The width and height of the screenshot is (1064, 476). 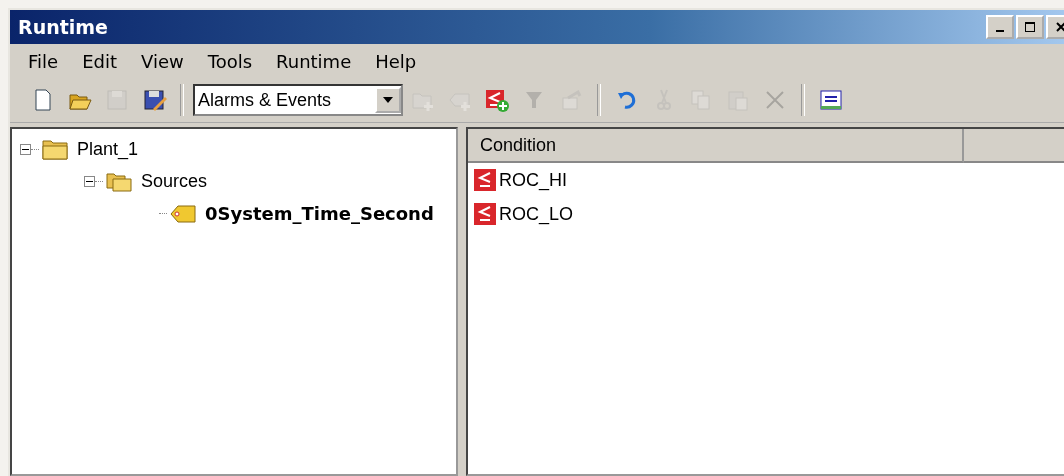 What do you see at coordinates (1000, 27) in the screenshot?
I see `minimize-button` at bounding box center [1000, 27].